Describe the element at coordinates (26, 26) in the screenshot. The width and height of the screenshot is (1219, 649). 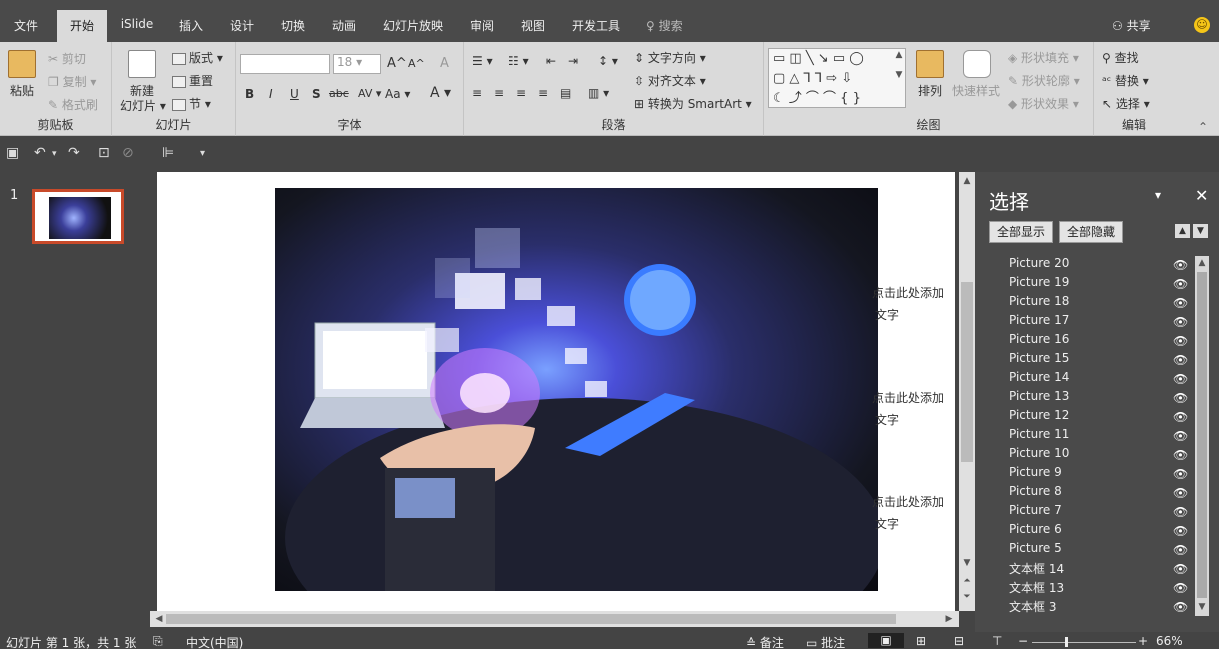
I see `tab-file: 文件` at that location.